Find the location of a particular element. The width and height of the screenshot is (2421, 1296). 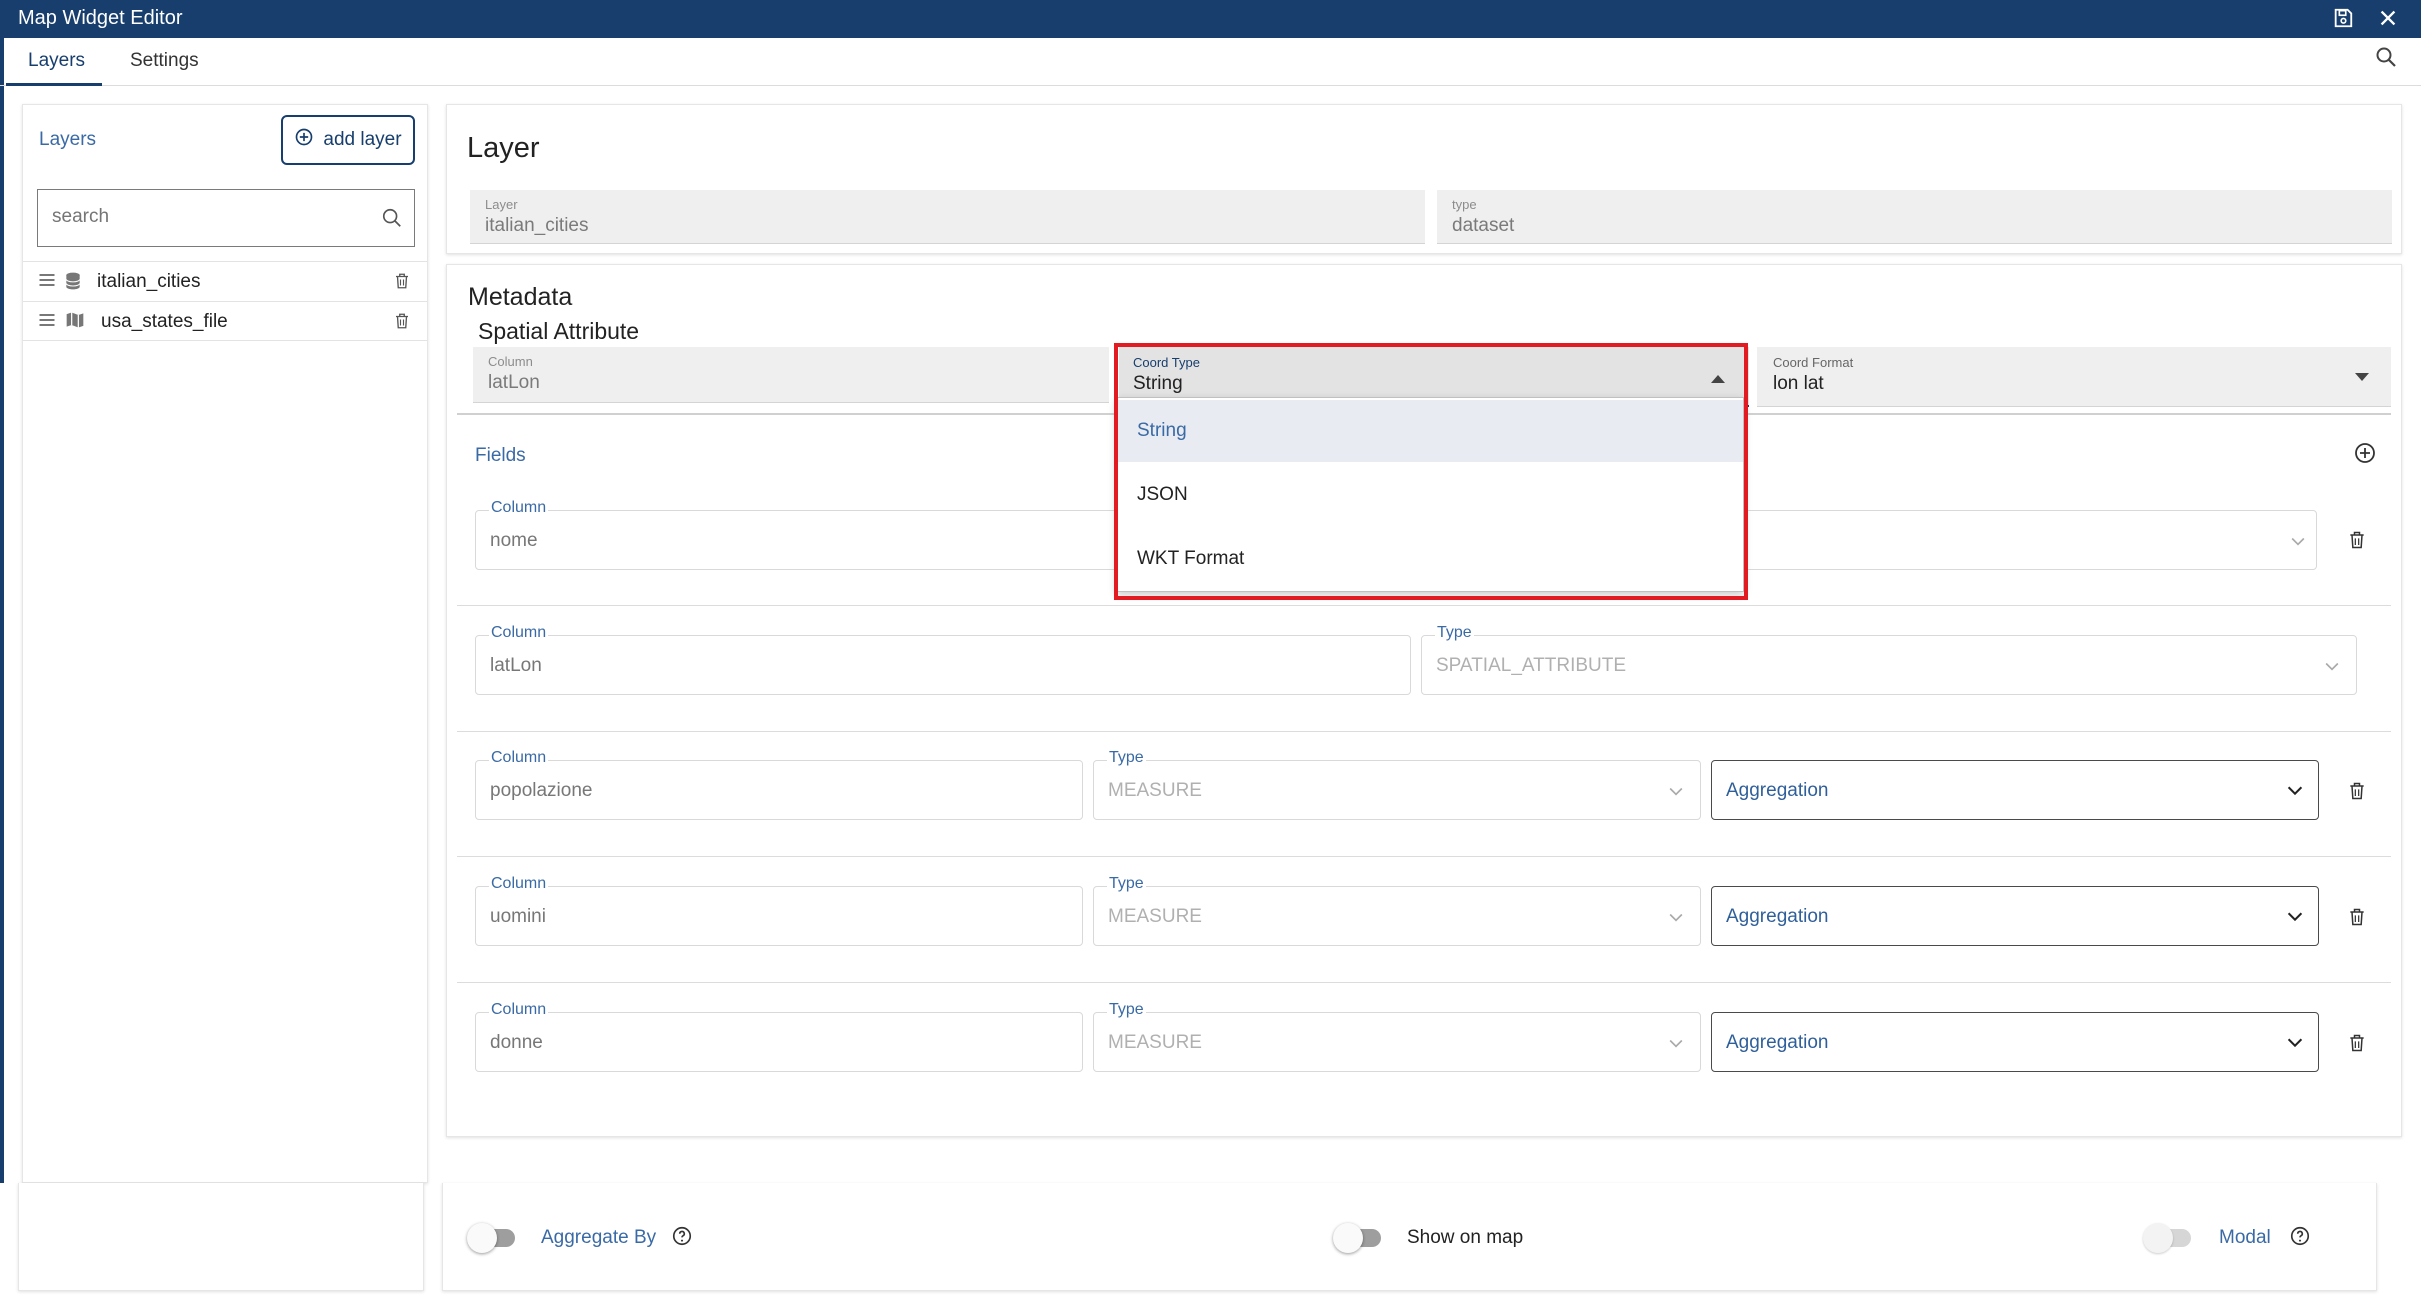

sidebar-heading: Layers is located at coordinates (68, 139).